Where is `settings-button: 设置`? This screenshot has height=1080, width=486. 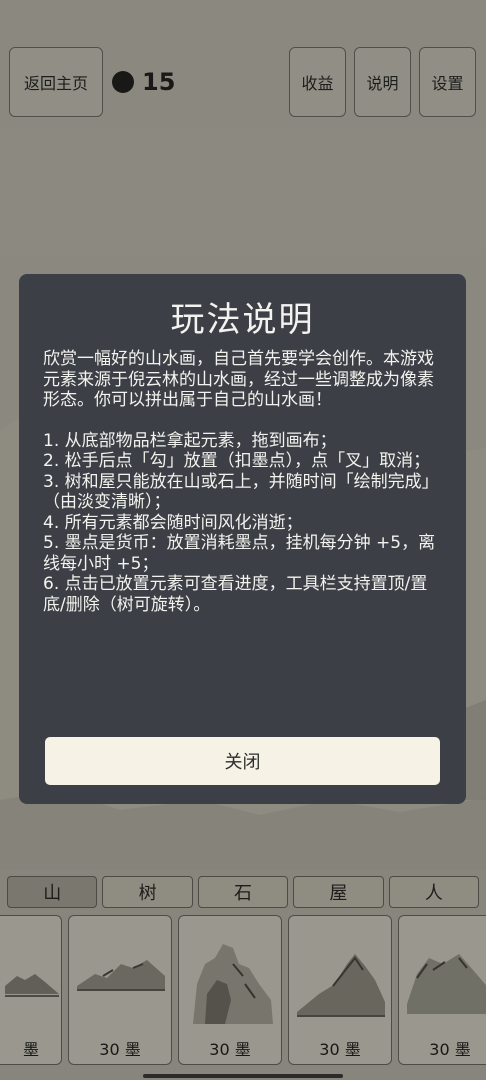 settings-button: 设置 is located at coordinates (447, 82).